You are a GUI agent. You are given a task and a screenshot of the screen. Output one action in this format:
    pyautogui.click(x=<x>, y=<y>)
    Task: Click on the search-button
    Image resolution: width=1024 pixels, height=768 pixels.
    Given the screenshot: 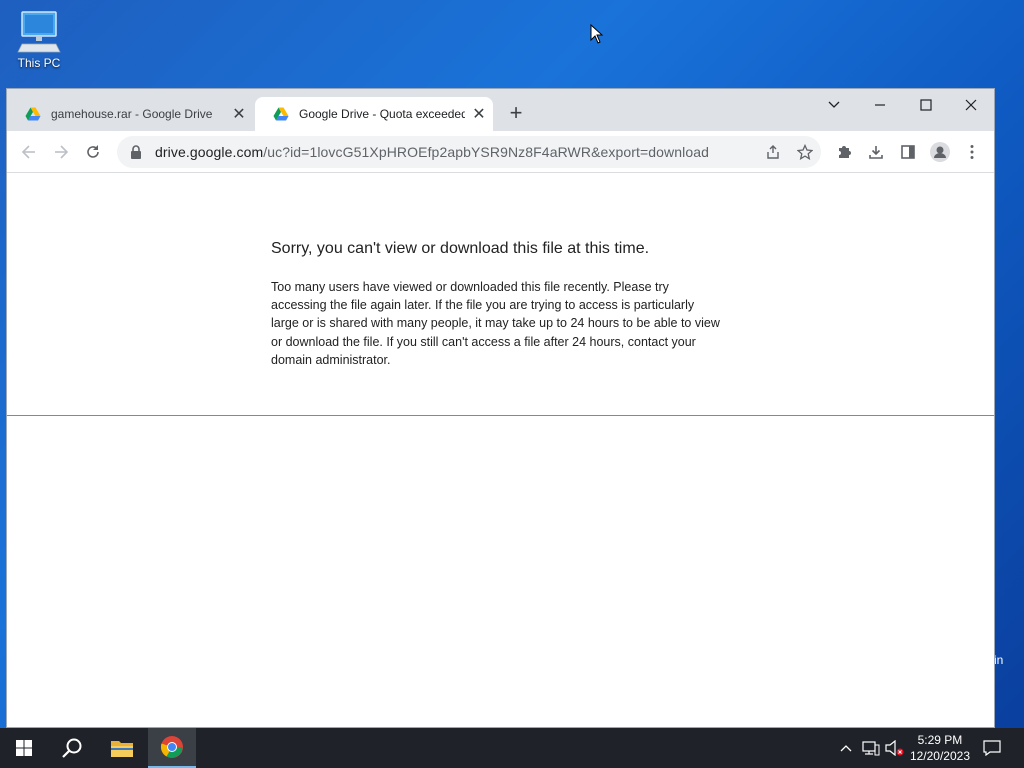 What is the action you would take?
    pyautogui.click(x=72, y=748)
    